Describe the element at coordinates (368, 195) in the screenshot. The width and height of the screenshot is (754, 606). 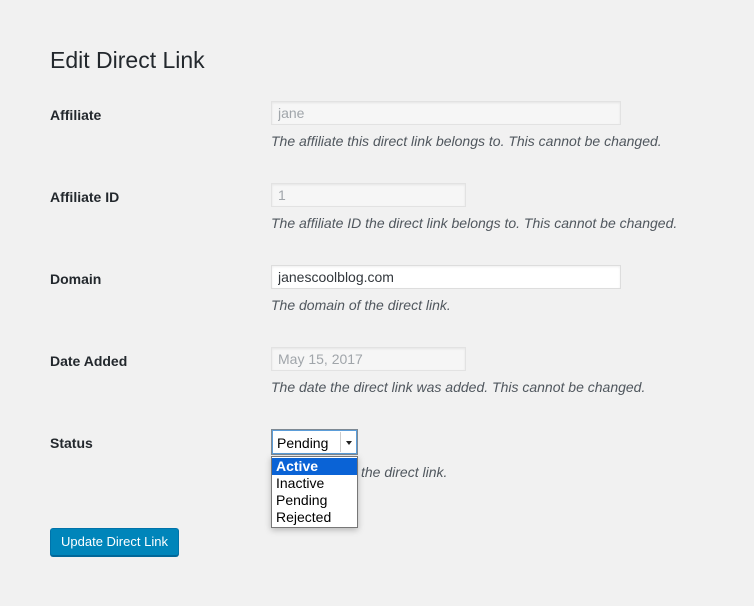
I see `affiliate-id-field` at that location.